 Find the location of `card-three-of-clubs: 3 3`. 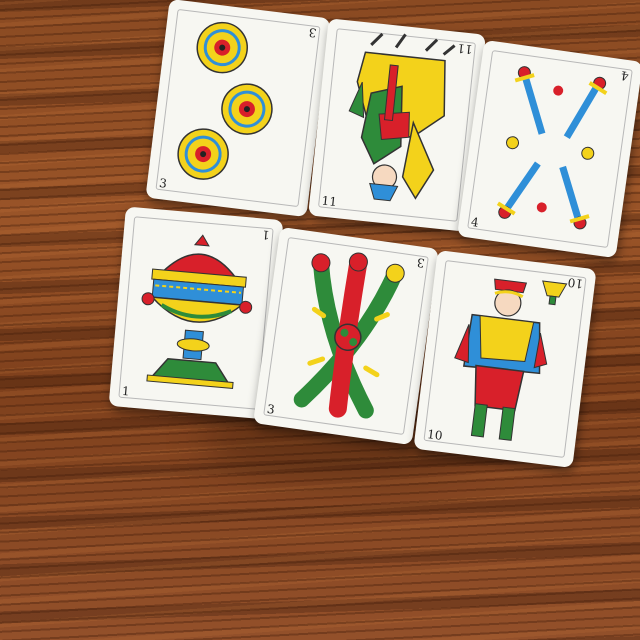

card-three-of-clubs: 3 3 is located at coordinates (346, 336).